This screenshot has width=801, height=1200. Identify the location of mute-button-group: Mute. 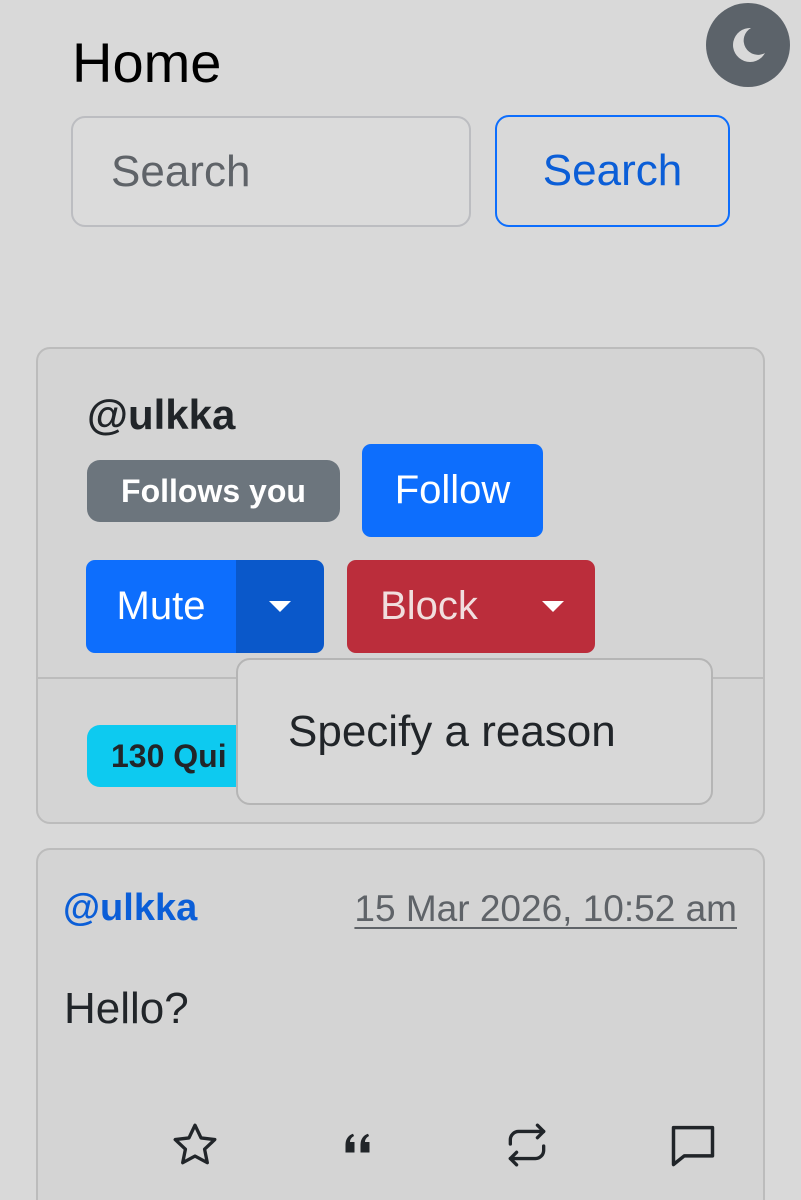
(205, 606).